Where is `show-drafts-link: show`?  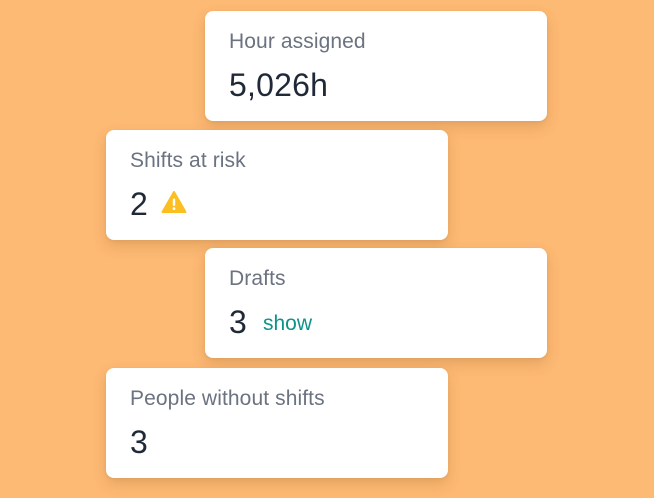 show-drafts-link: show is located at coordinates (287, 324).